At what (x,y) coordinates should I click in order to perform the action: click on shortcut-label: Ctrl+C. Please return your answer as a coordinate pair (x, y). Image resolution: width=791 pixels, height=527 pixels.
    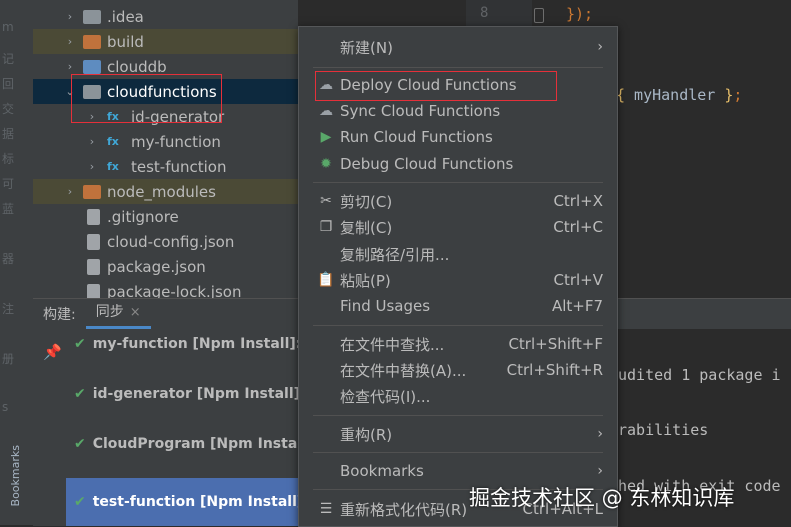
    Looking at the image, I should click on (578, 227).